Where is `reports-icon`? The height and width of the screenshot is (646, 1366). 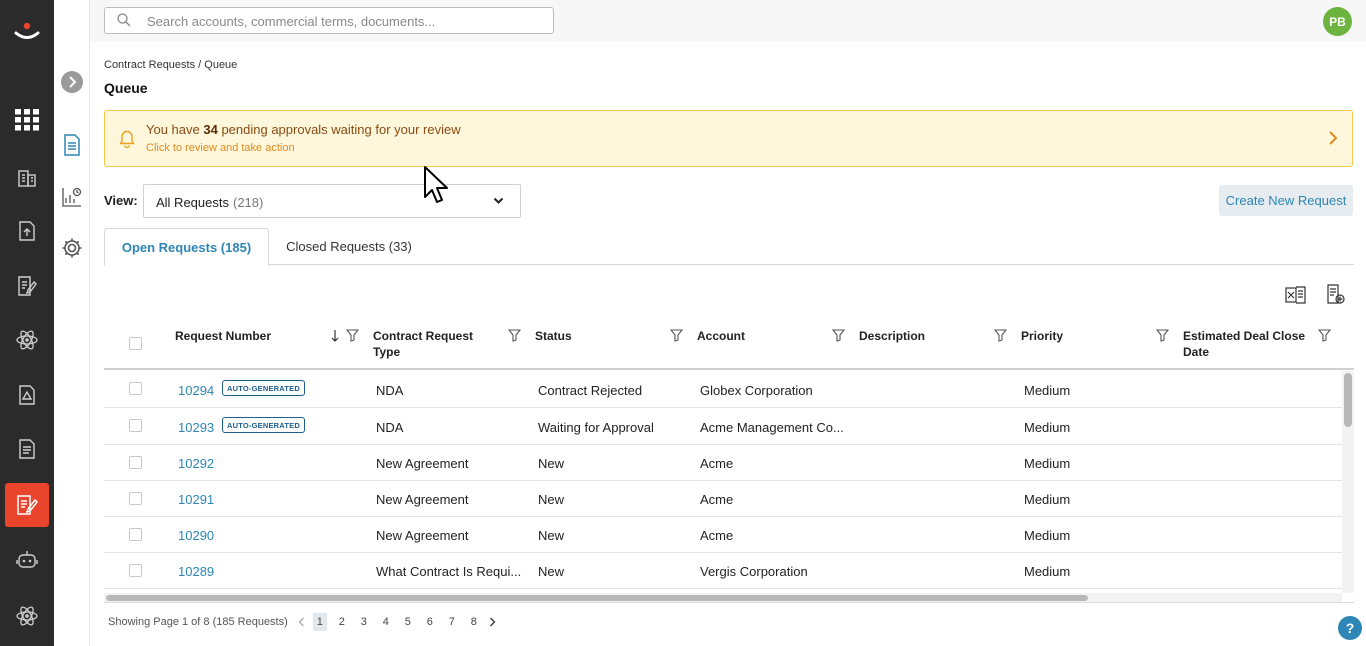 reports-icon is located at coordinates (72, 197).